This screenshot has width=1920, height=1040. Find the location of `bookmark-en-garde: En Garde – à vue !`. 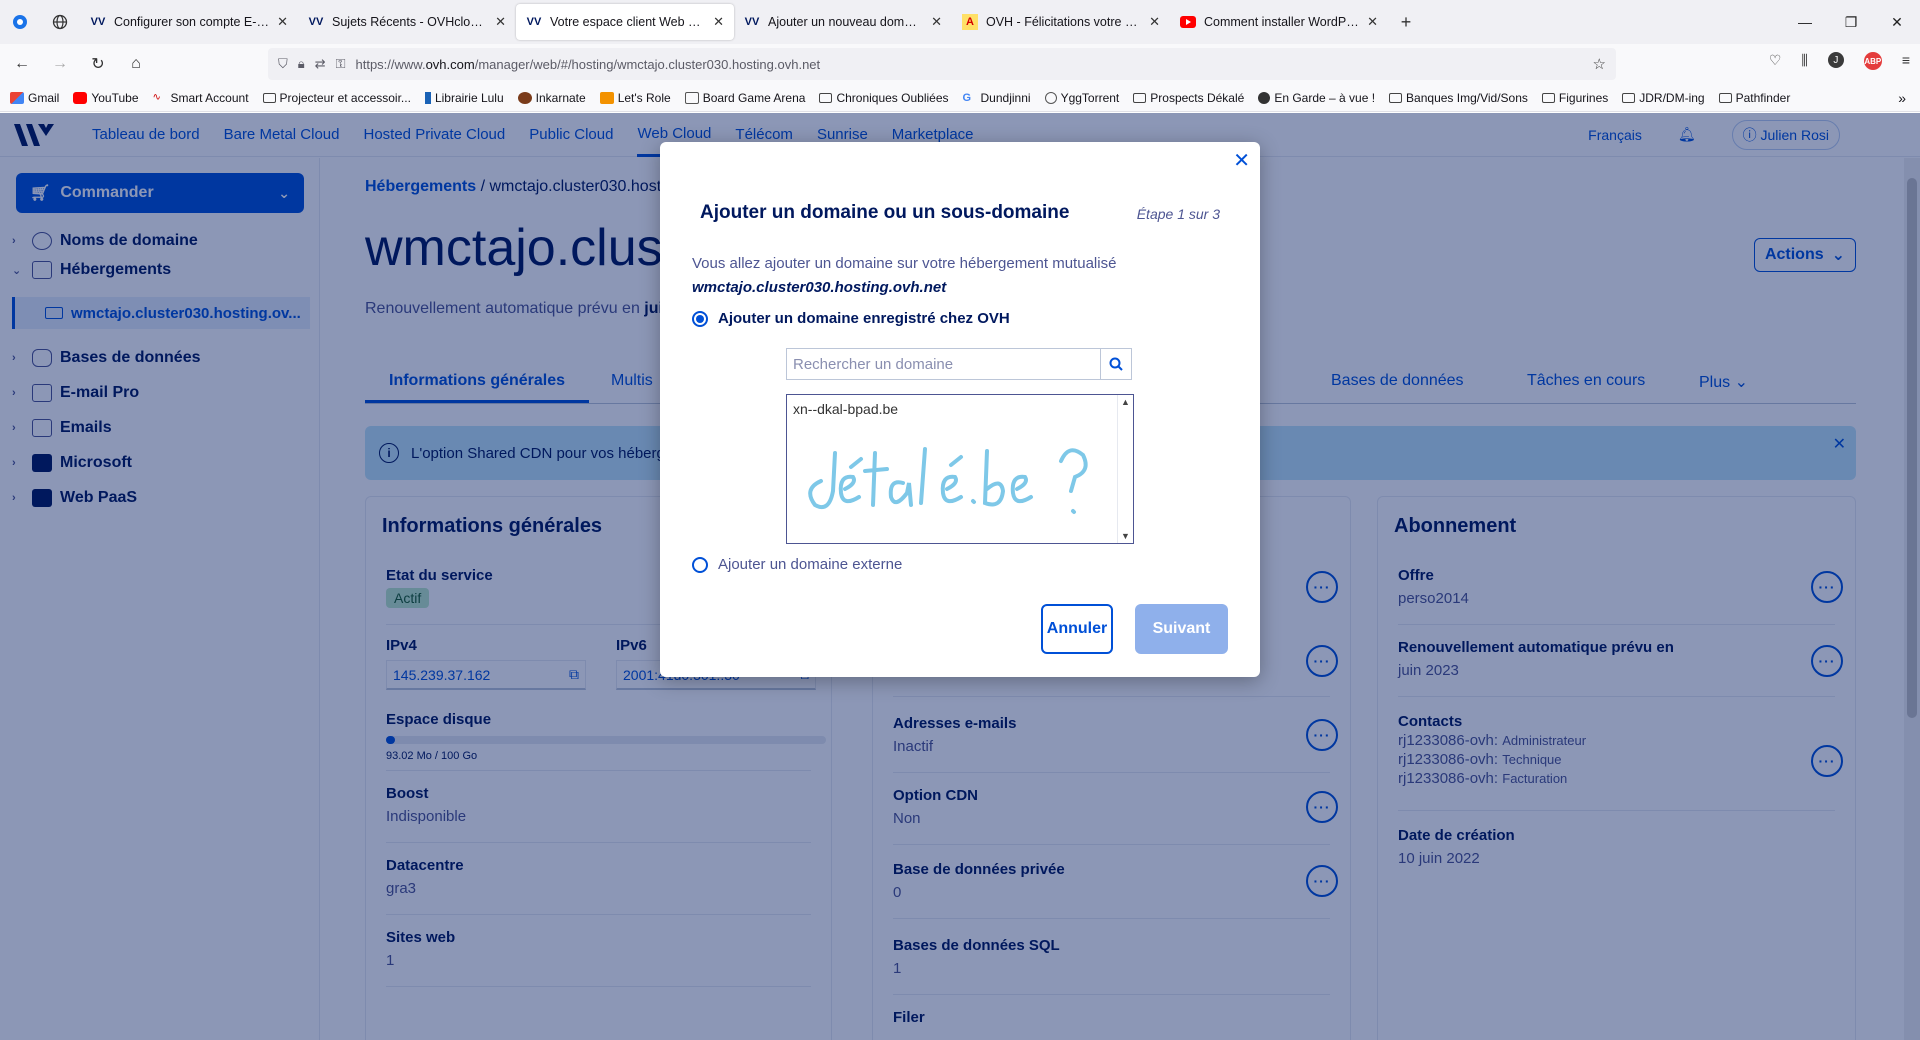

bookmark-en-garde: En Garde – à vue ! is located at coordinates (1316, 98).